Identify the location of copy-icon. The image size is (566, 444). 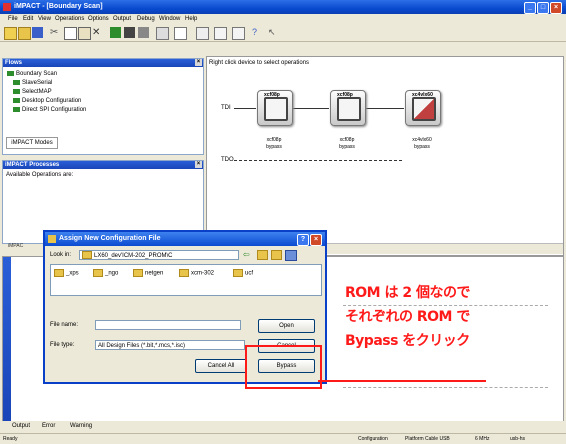
(70, 33).